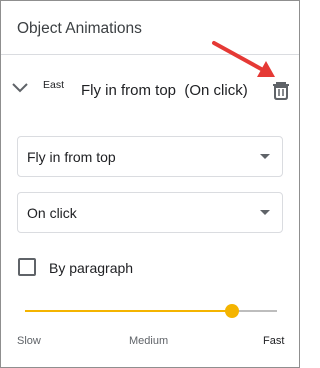  Describe the element at coordinates (79, 28) in the screenshot. I see `panel-title: Object Animations` at that location.